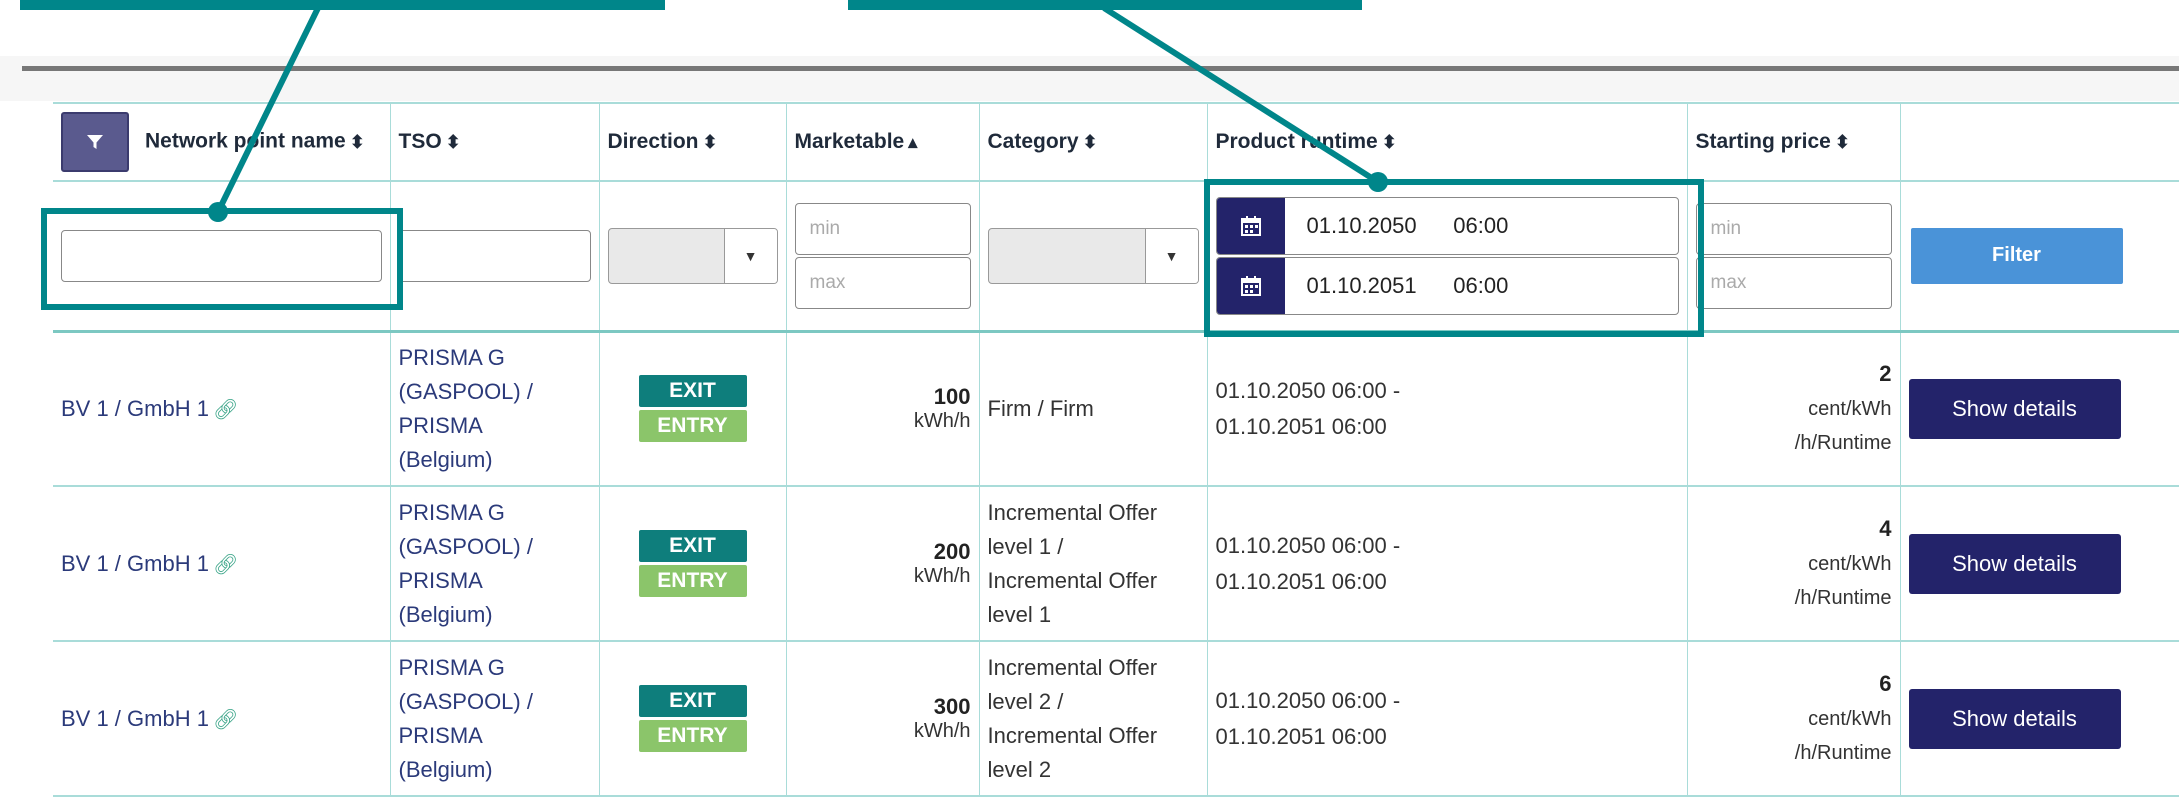  I want to click on category-line: Firm / Firm, so click(1040, 408).